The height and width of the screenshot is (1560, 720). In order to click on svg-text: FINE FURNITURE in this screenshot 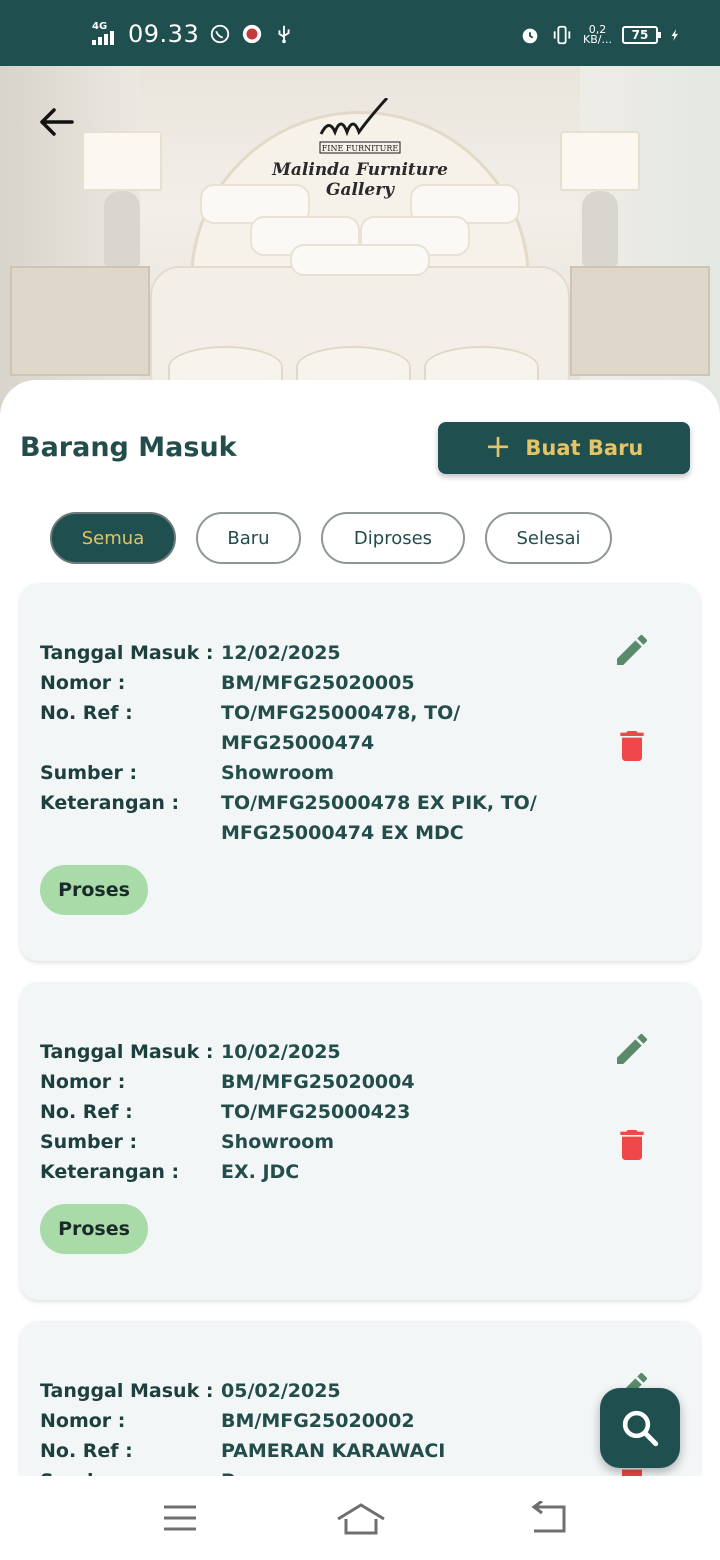, I will do `click(360, 148)`.